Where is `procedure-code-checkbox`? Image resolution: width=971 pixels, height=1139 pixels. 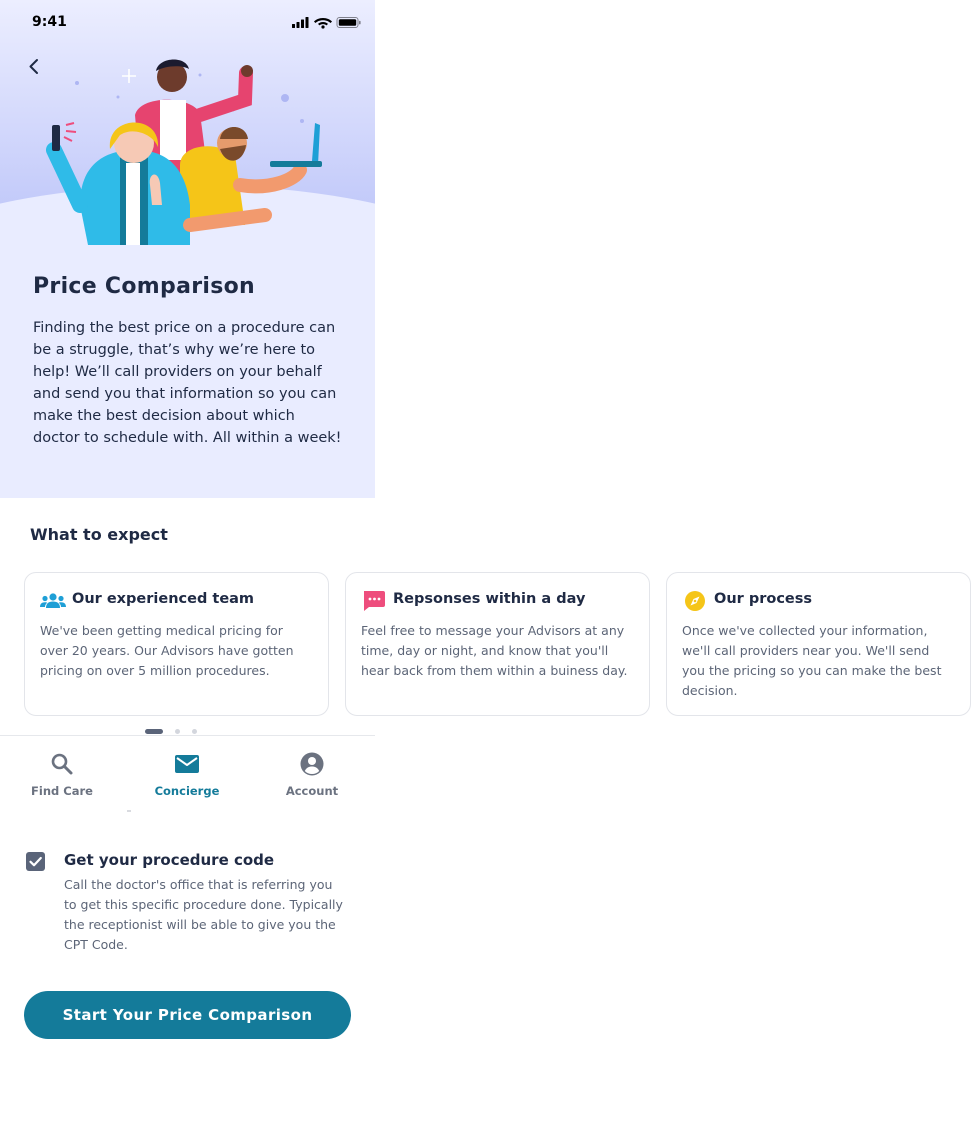
procedure-code-checkbox is located at coordinates (35, 861).